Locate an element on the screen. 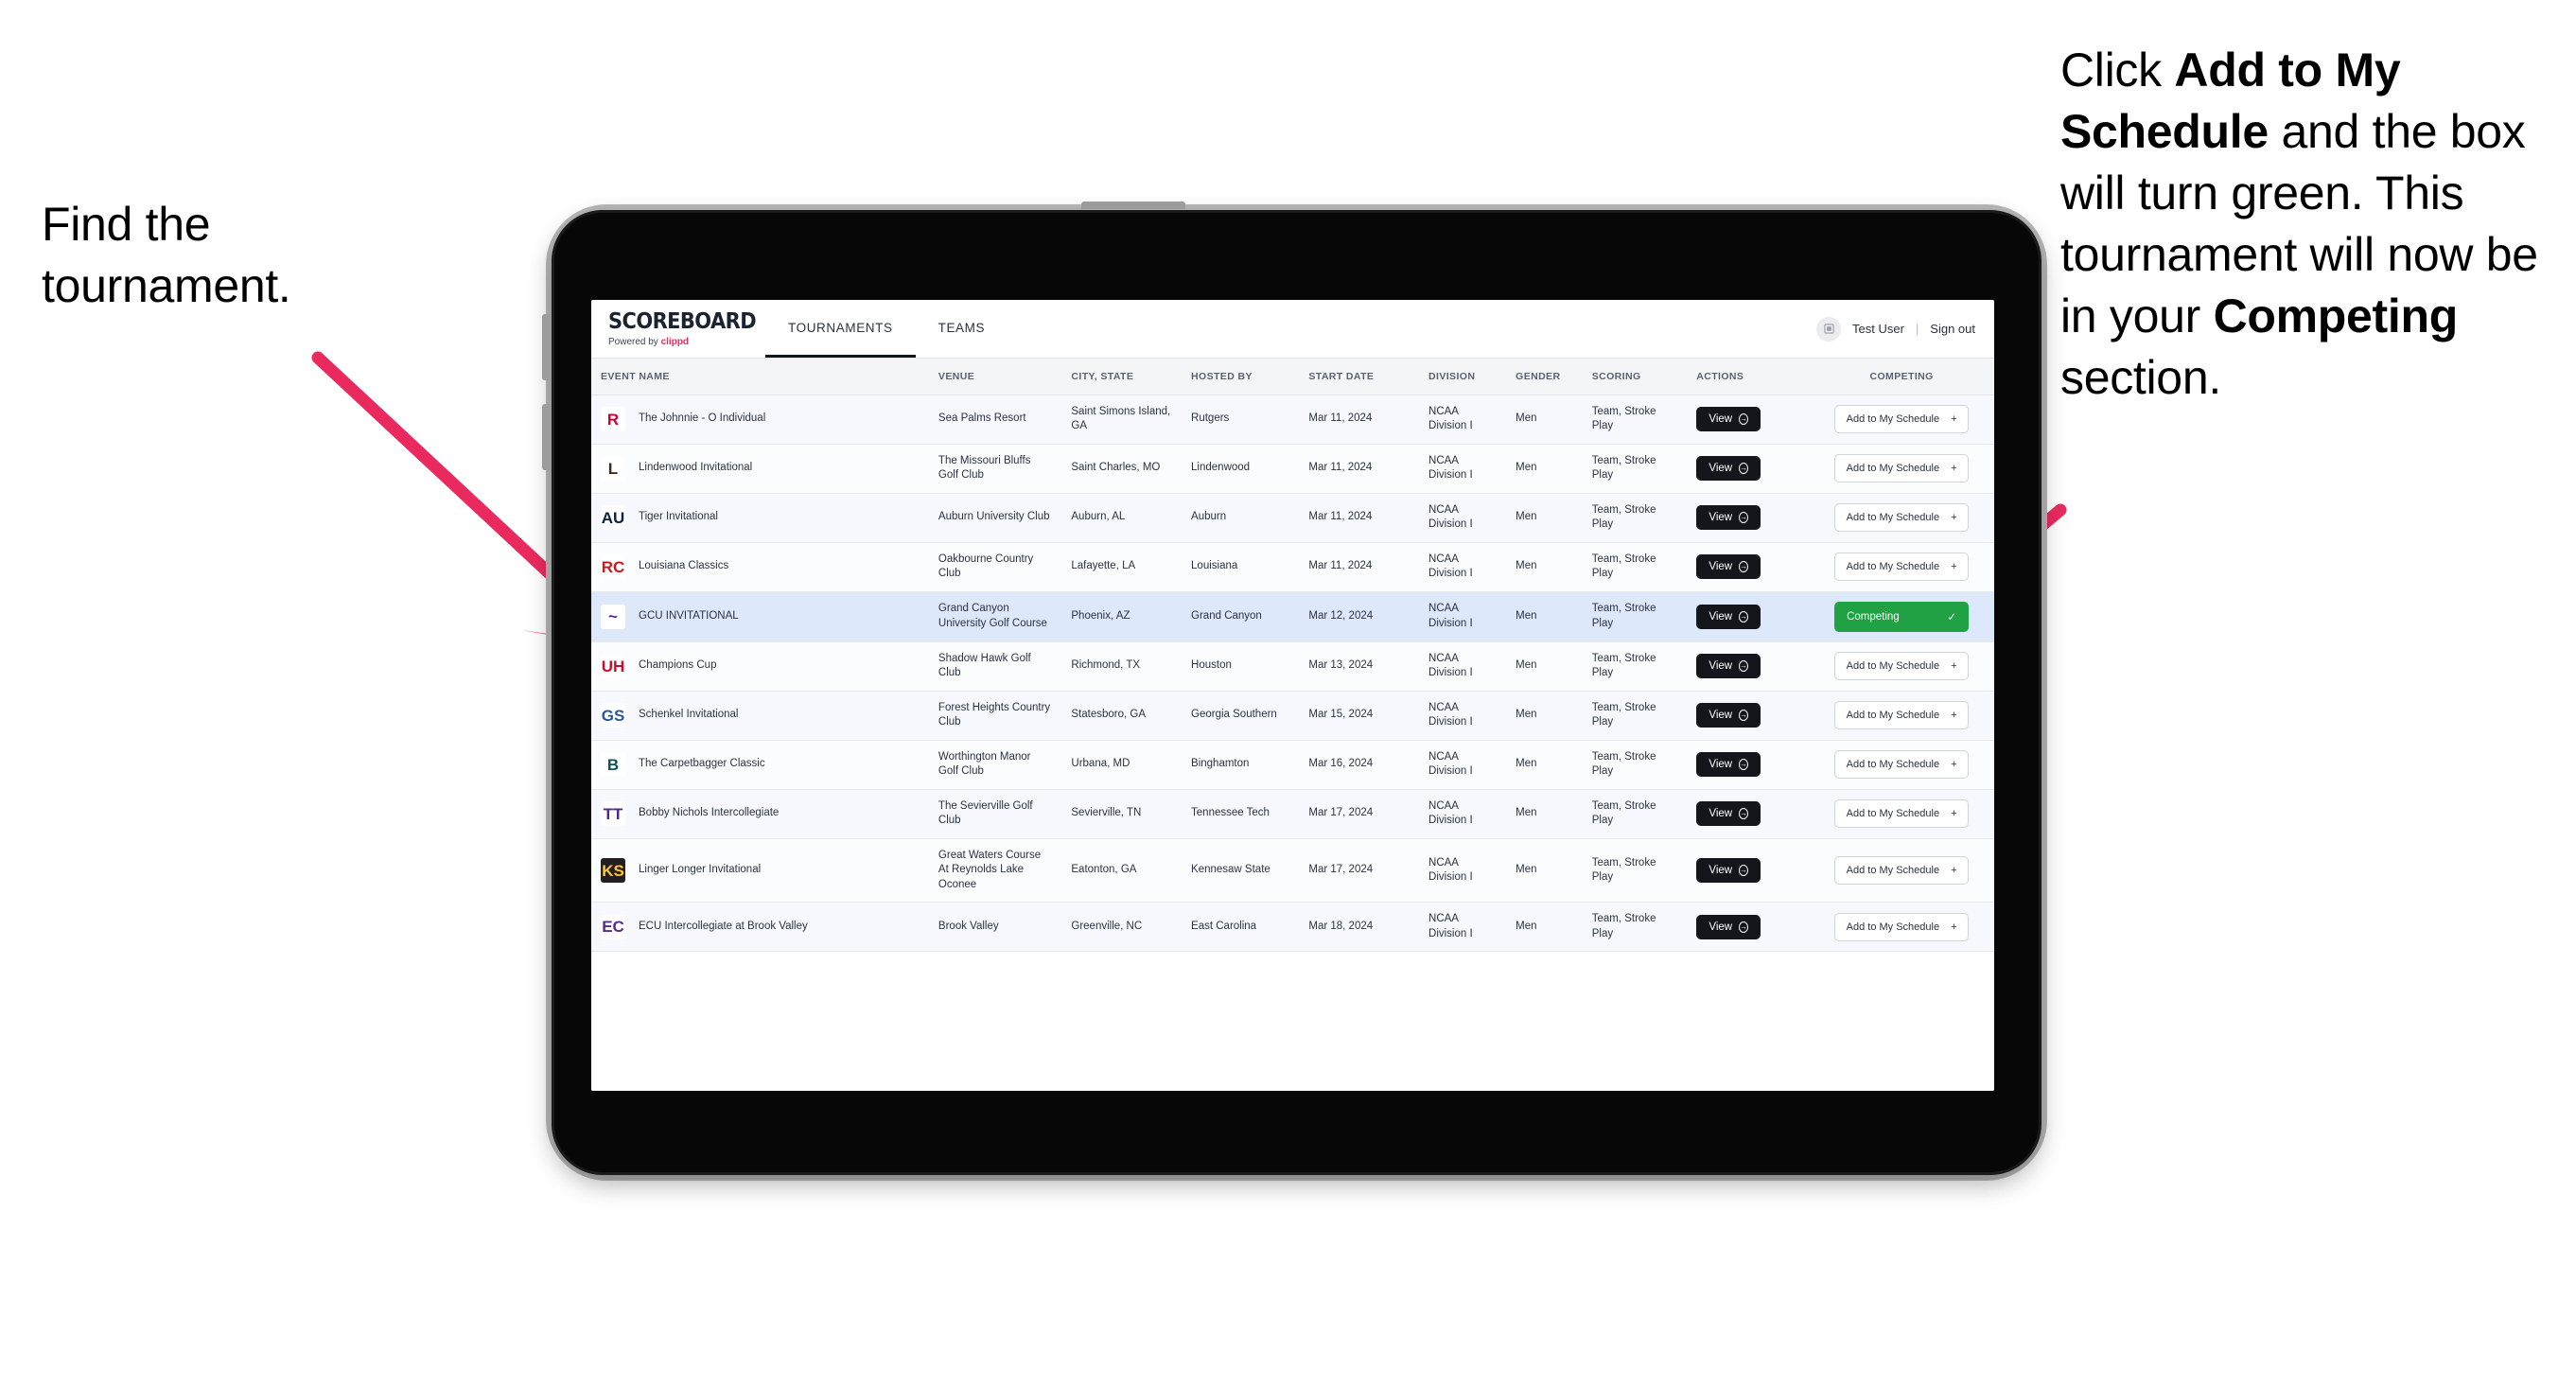  cell-city-state: Urbana, MD is located at coordinates (1122, 765).